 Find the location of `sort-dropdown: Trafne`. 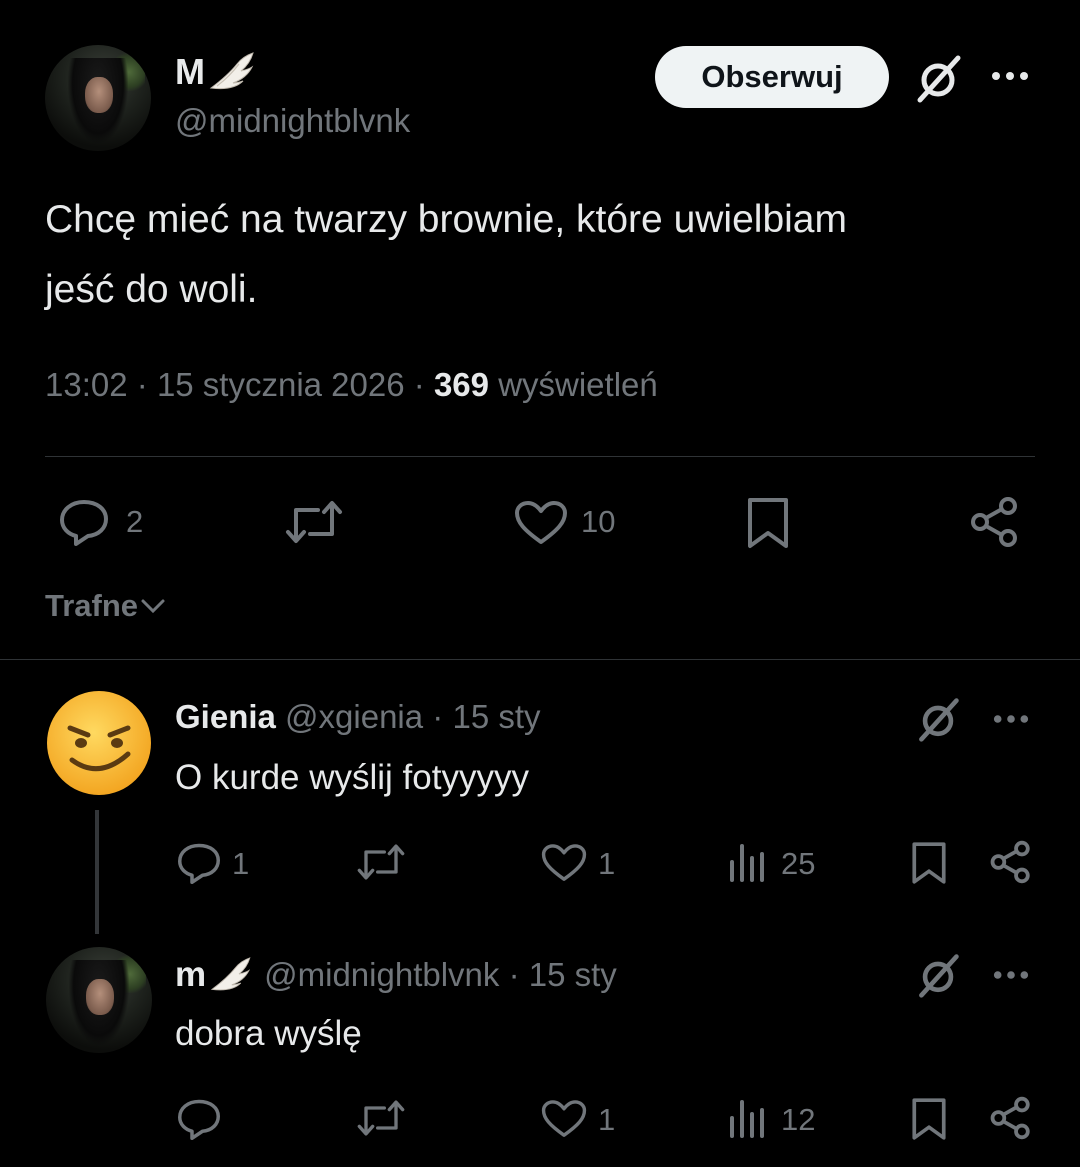

sort-dropdown: Trafne is located at coordinates (105, 606).